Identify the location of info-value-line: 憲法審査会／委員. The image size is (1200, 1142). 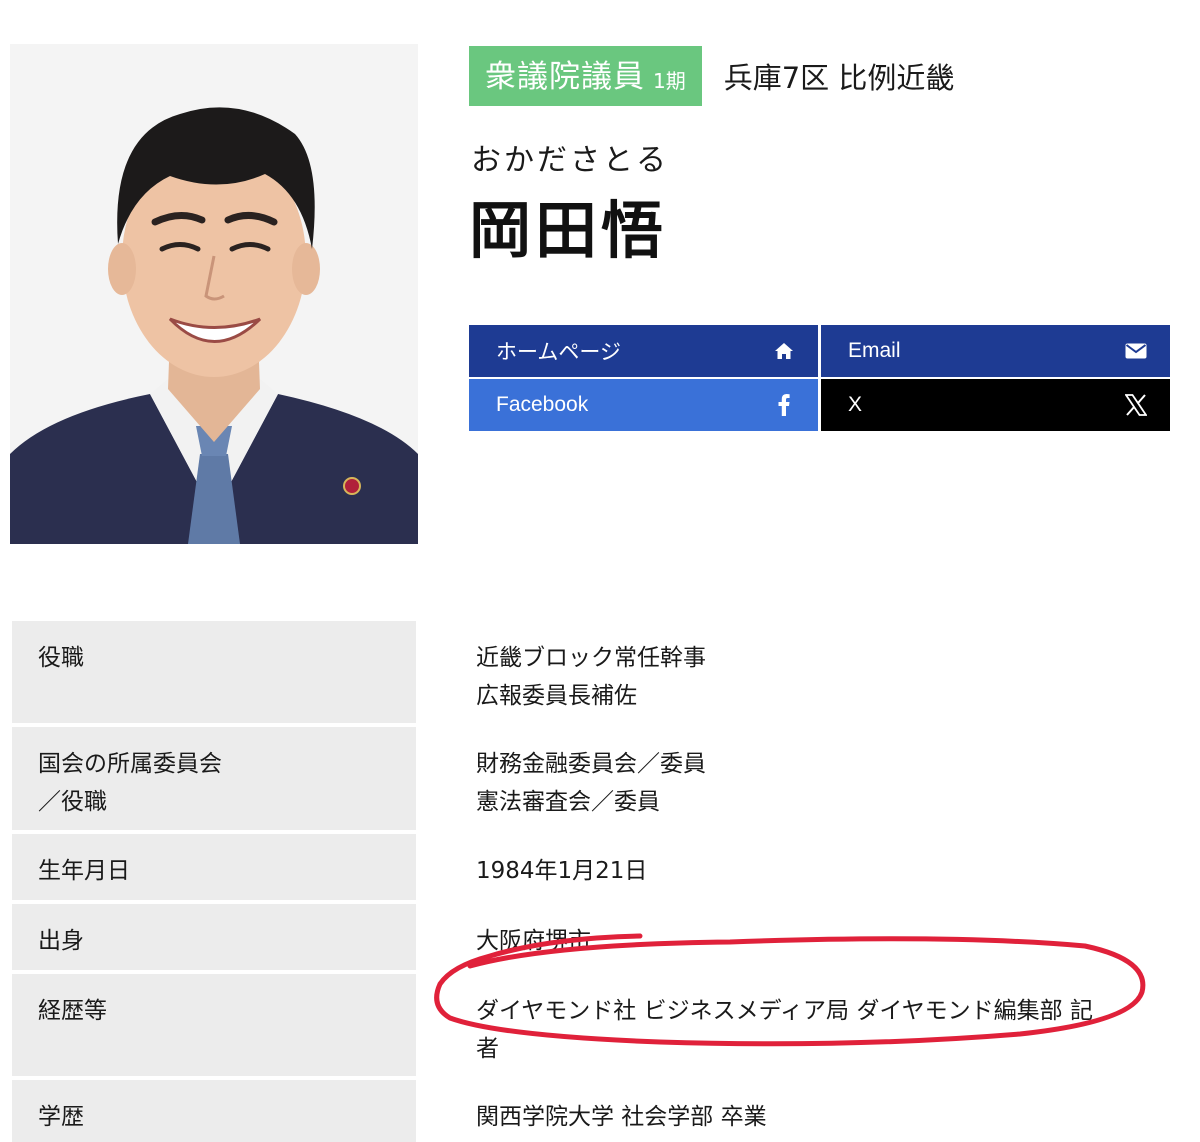
(568, 802).